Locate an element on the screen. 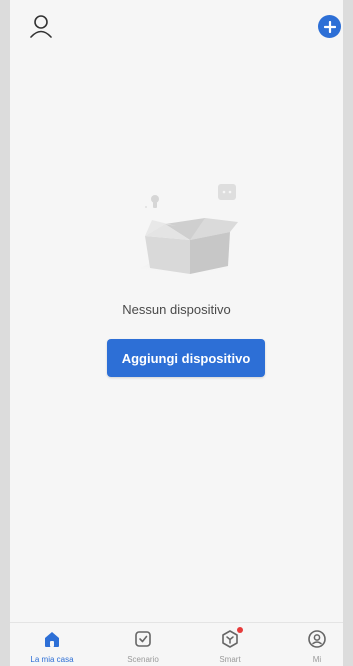 This screenshot has height=666, width=353. add-device-primary-button: Aggiungi dispositivo is located at coordinates (186, 358).